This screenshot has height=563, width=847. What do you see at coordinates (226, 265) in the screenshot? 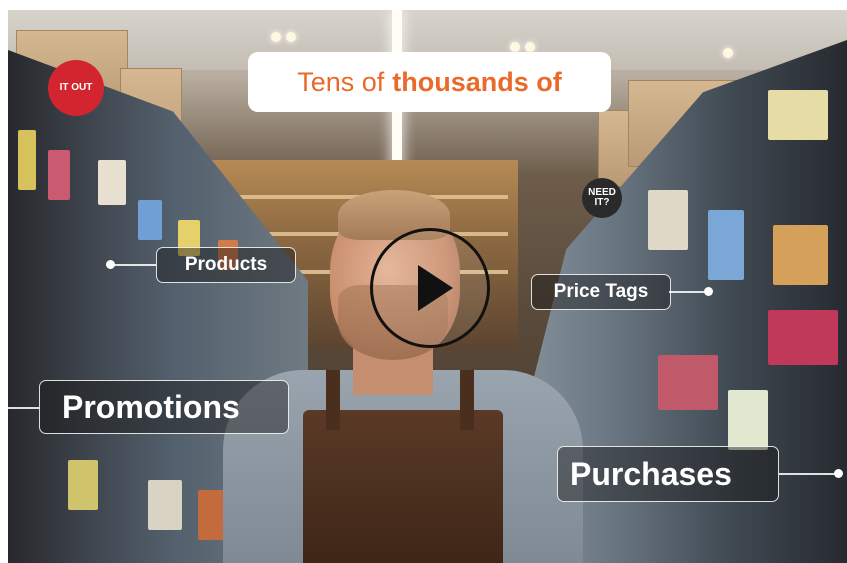
I see `label-products: Products` at bounding box center [226, 265].